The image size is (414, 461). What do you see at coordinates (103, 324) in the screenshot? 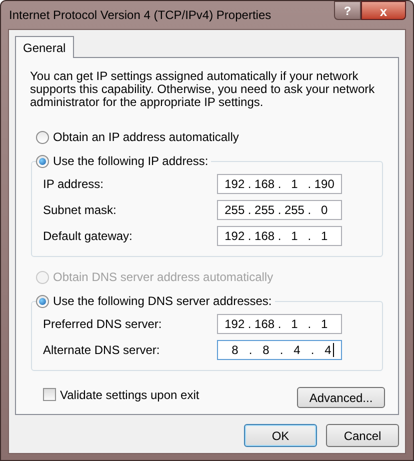
I see `field-label: Preferred DNS server:` at bounding box center [103, 324].